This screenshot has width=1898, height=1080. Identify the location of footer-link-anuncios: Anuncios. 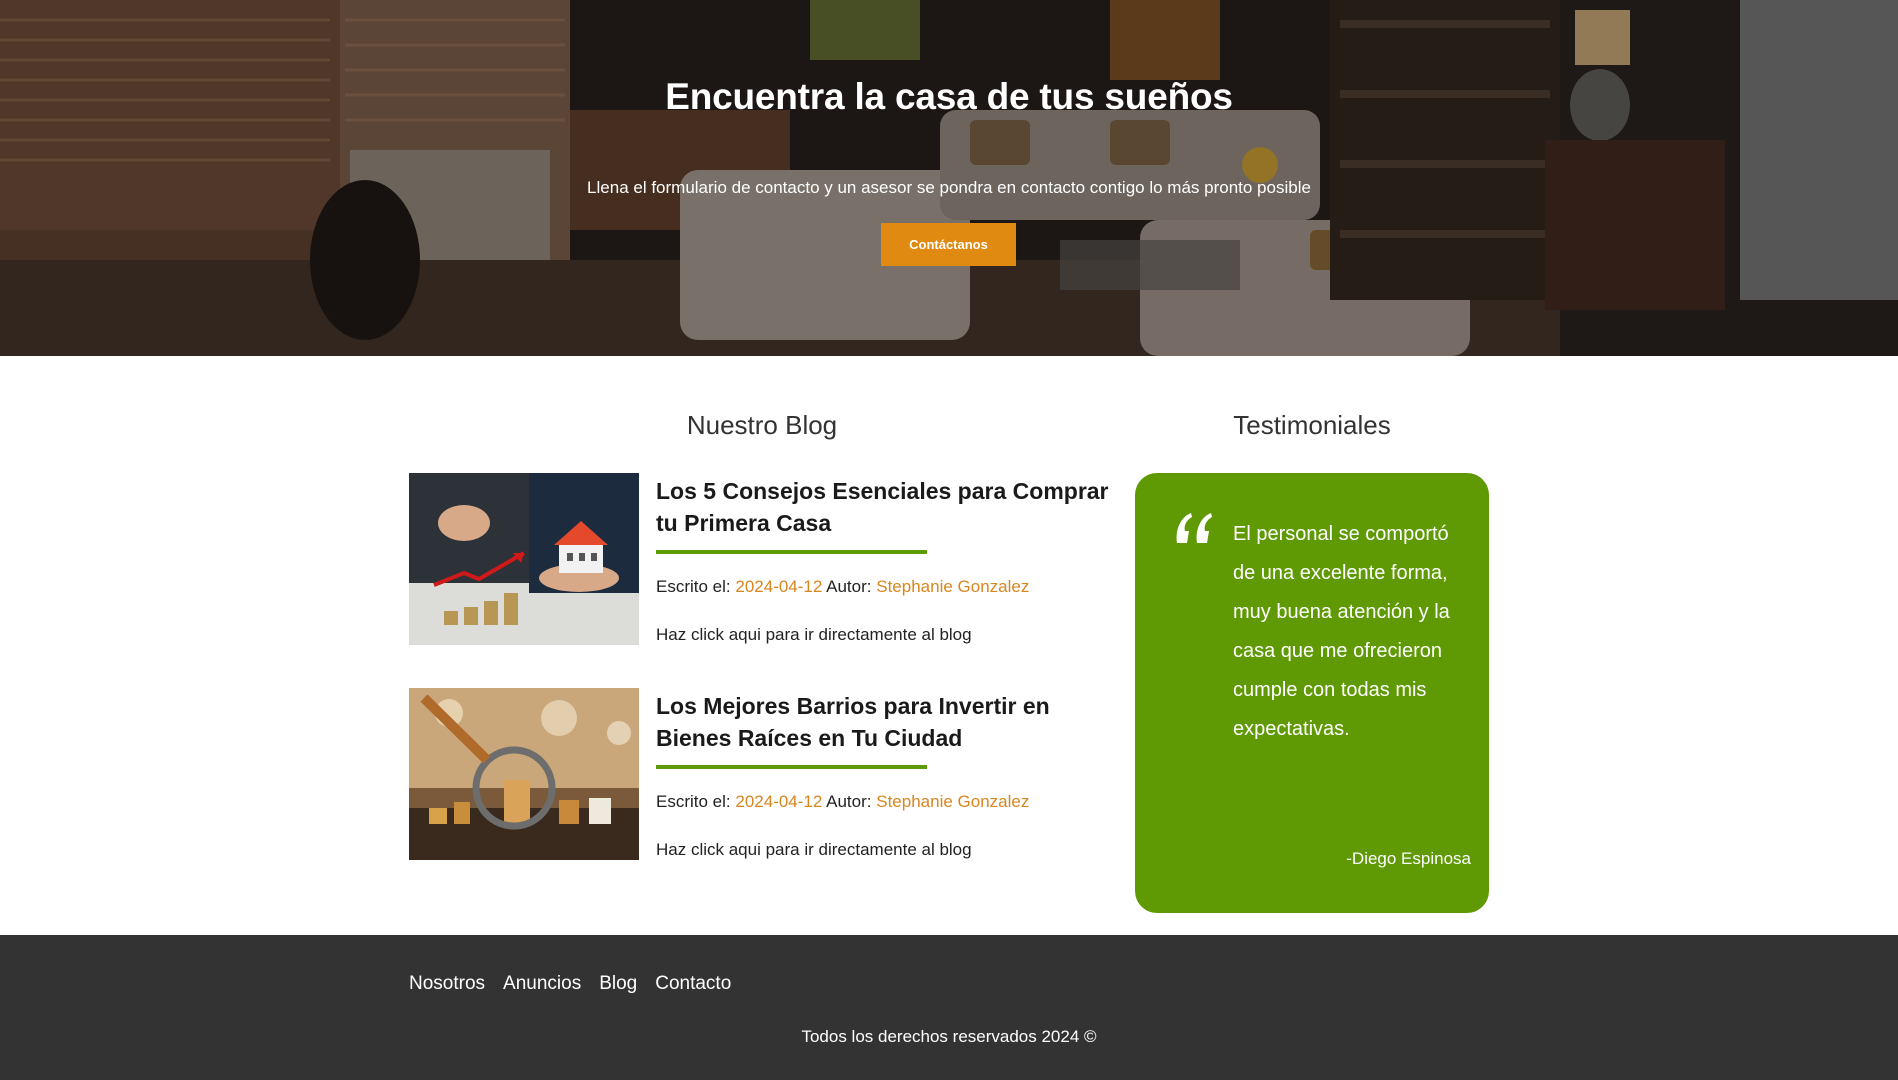
(542, 984).